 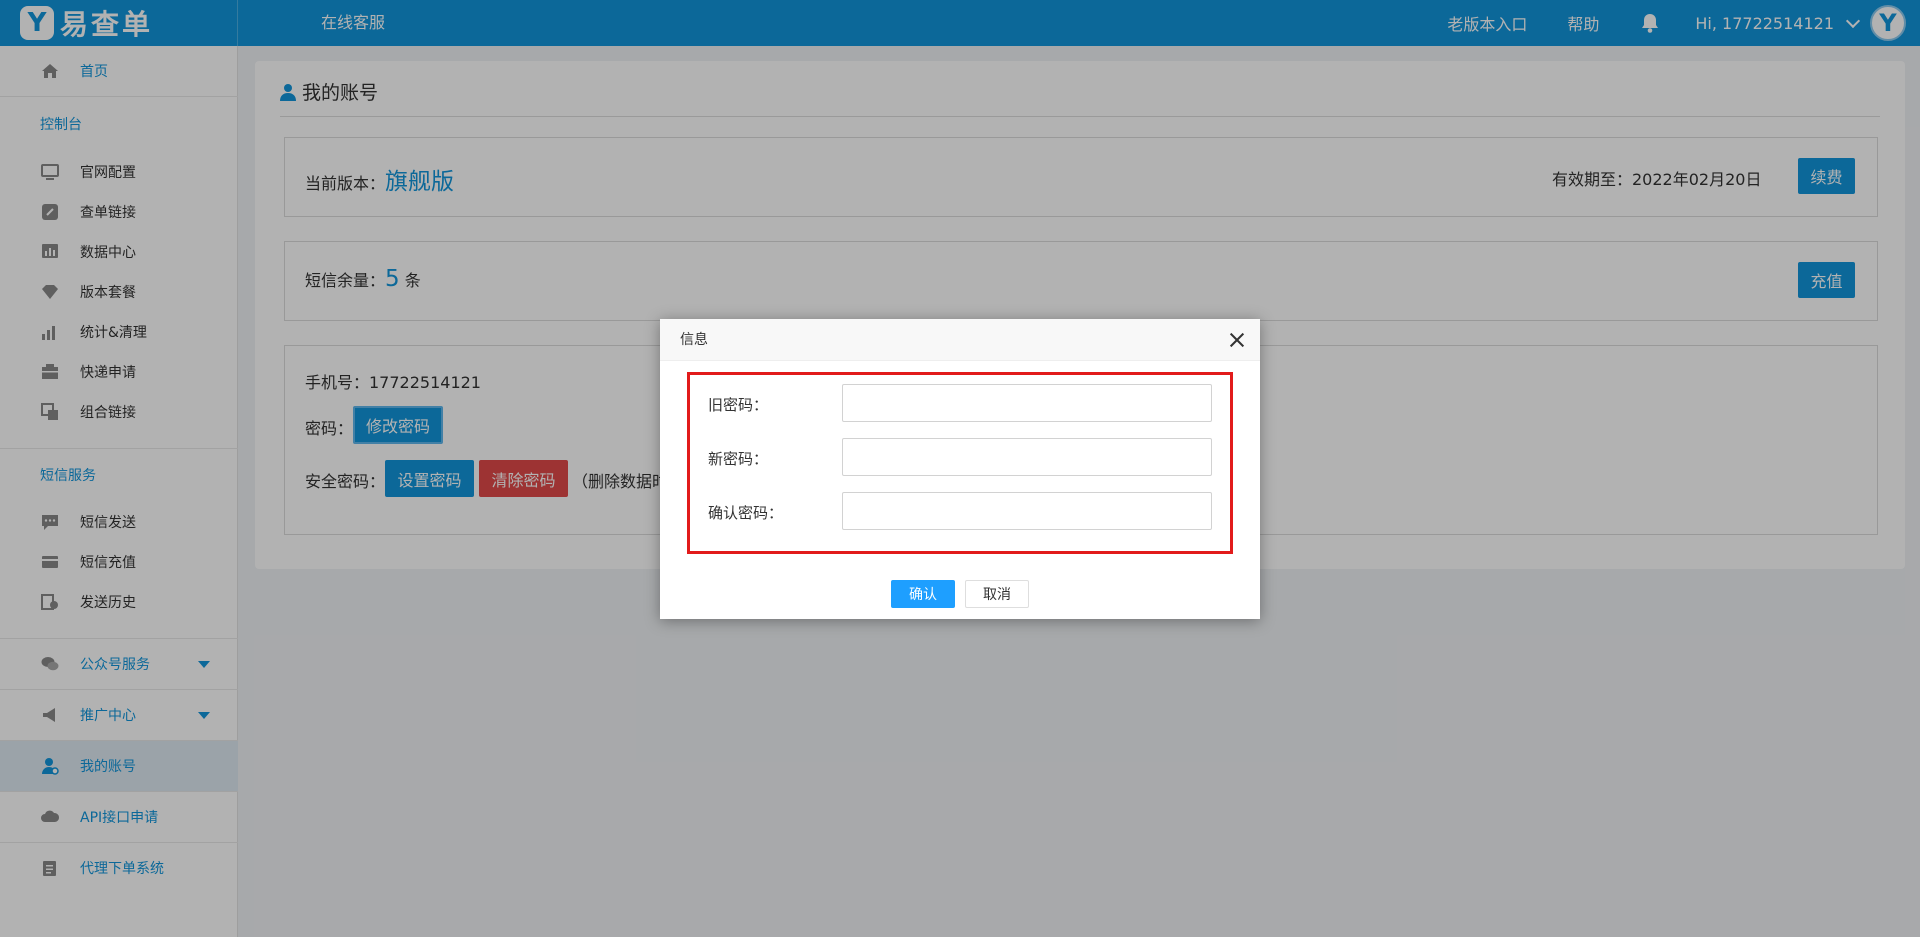 What do you see at coordinates (1027, 403) in the screenshot?
I see `old-password-input` at bounding box center [1027, 403].